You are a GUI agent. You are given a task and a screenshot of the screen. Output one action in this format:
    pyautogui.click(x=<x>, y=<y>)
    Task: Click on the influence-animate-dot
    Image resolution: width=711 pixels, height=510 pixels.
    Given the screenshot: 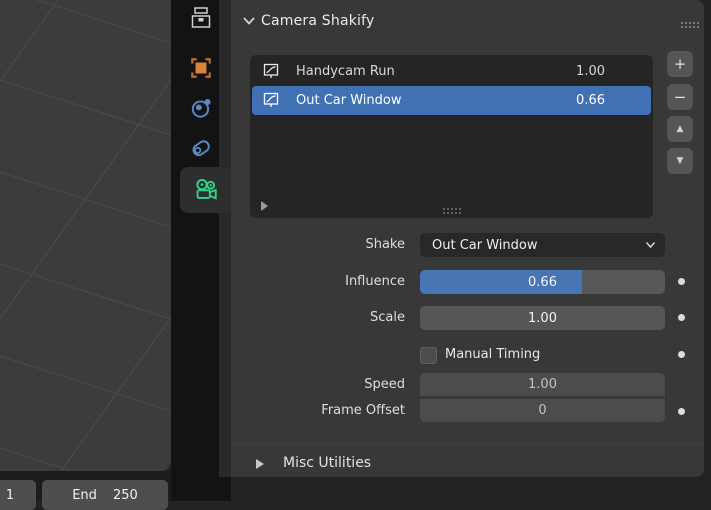 What is the action you would take?
    pyautogui.click(x=681, y=281)
    